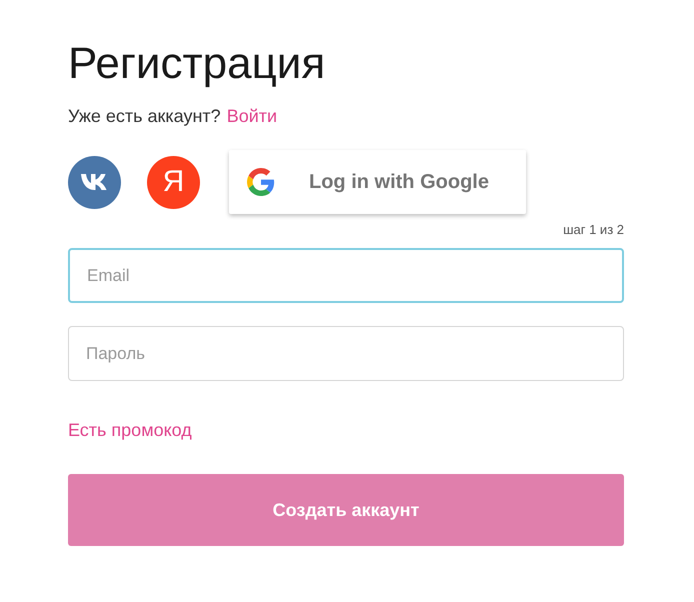 Image resolution: width=694 pixels, height=602 pixels. I want to click on login-prompt: Уже есть аккаунт?, so click(144, 116).